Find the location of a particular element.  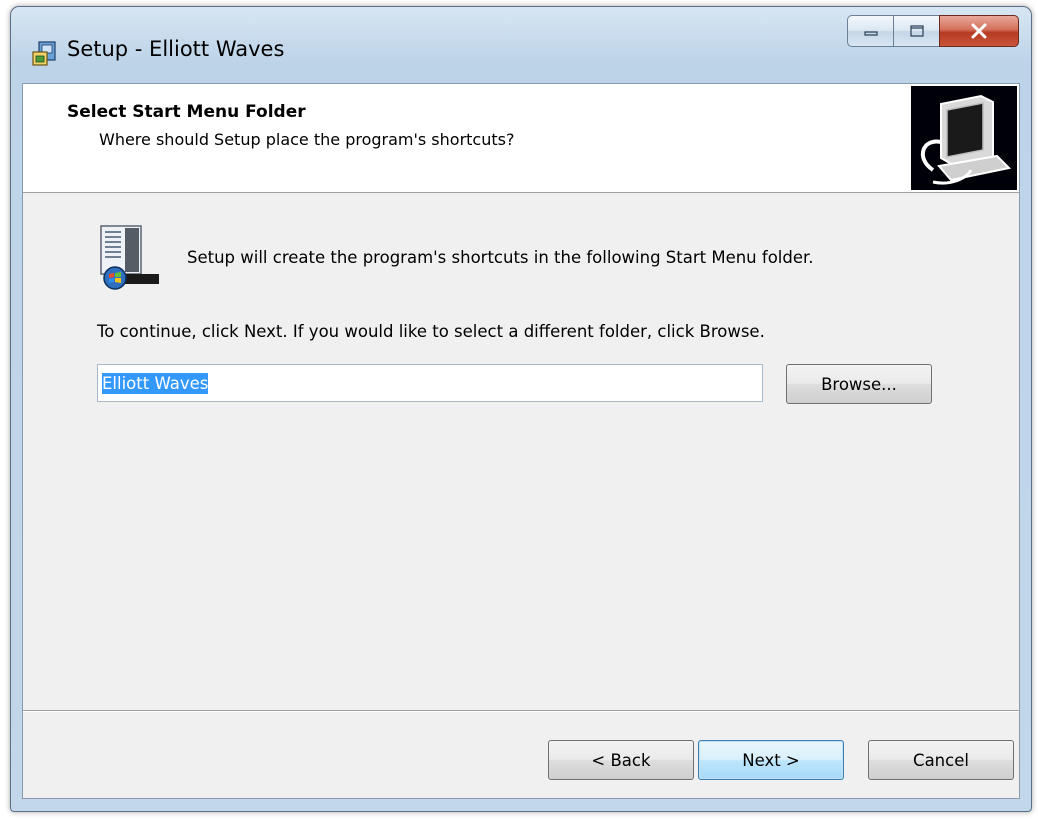

title-bar: Setup - Elliott Waves is located at coordinates (521, 44).